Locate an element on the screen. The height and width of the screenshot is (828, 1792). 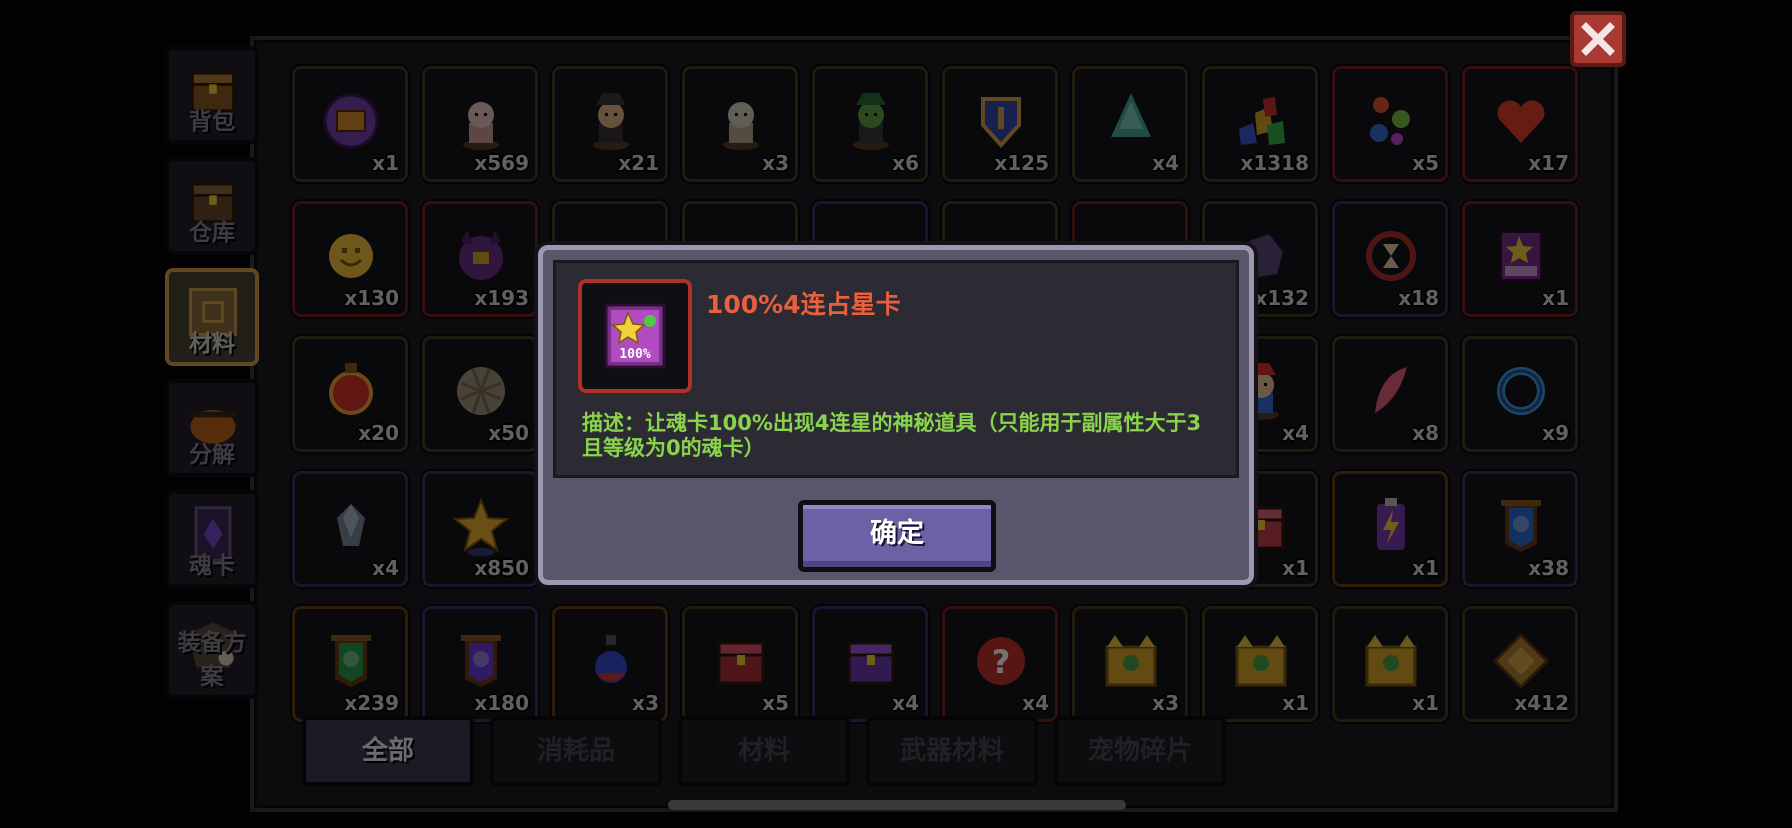
dialog-description: 描述：让魂卡100%出现4连星的神秘道具（只能用于副属性大于3且等级为0的魂卡） is located at coordinates (892, 435).